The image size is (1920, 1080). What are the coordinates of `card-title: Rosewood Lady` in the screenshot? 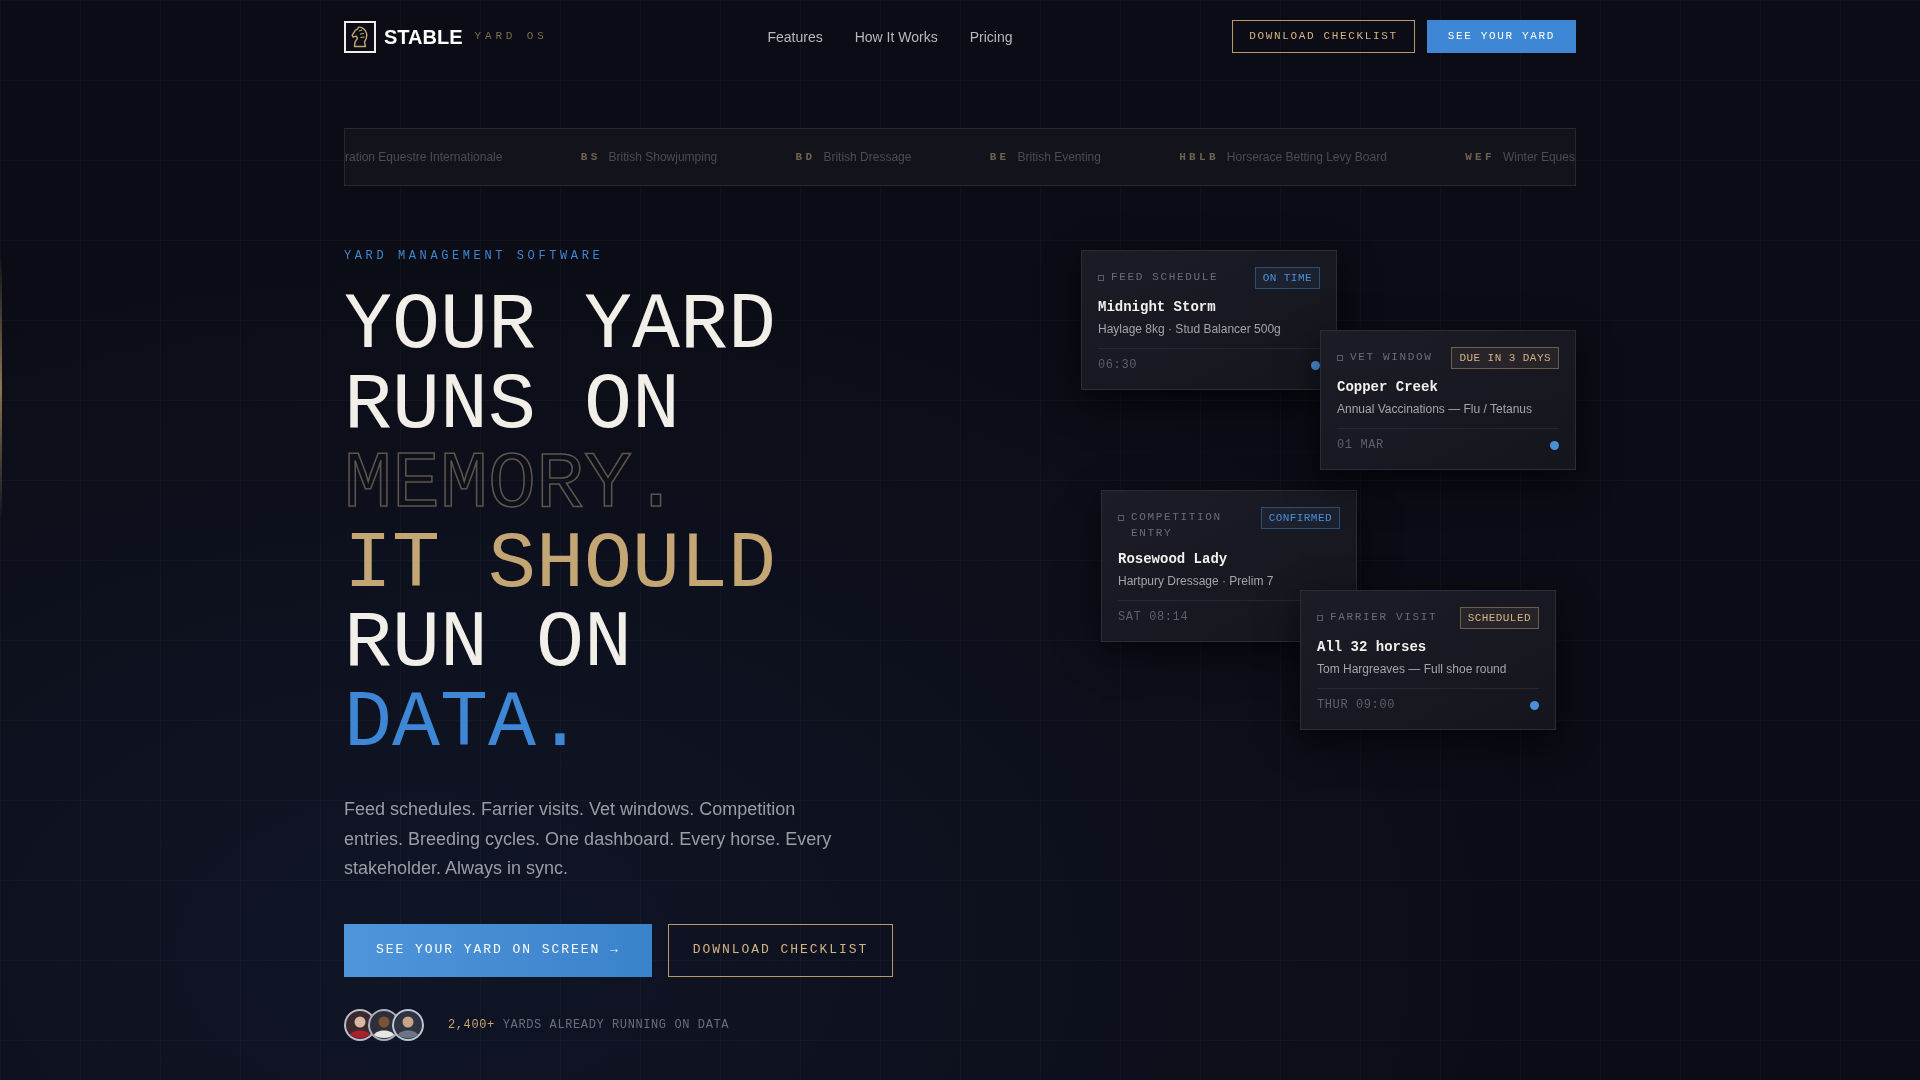 It's located at (1173, 559).